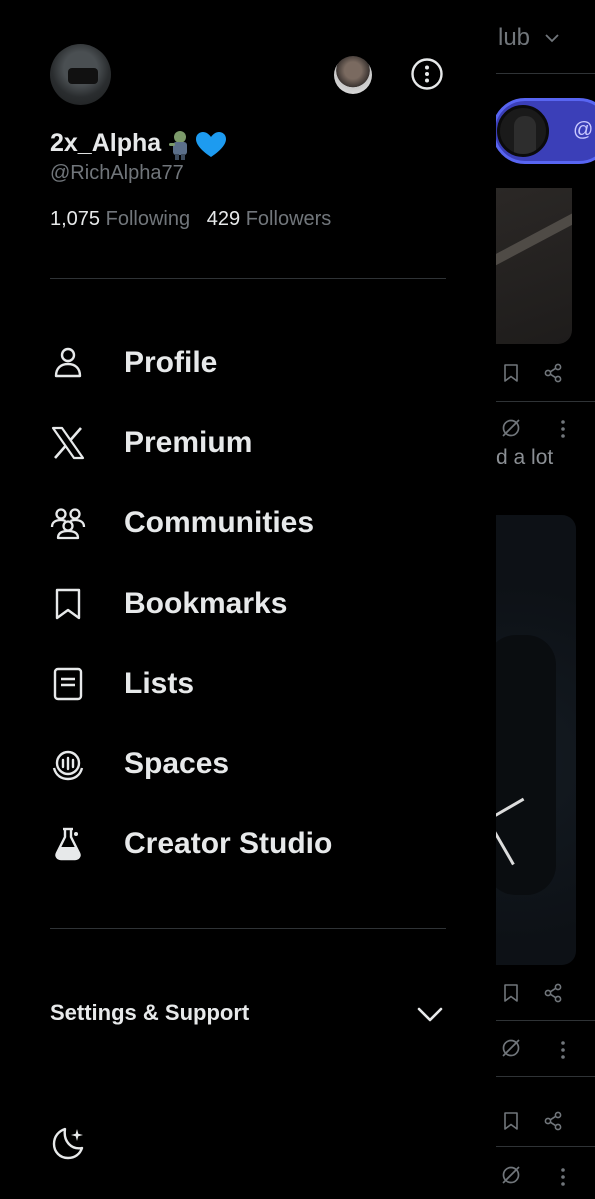 The width and height of the screenshot is (595, 1199). What do you see at coordinates (68, 362) in the screenshot?
I see `person-icon` at bounding box center [68, 362].